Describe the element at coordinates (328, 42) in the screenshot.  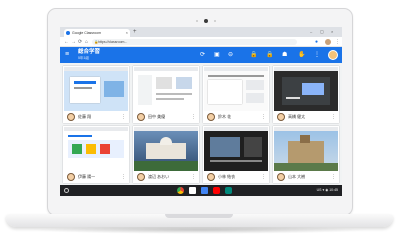
I see `browser-profile-avatar` at that location.